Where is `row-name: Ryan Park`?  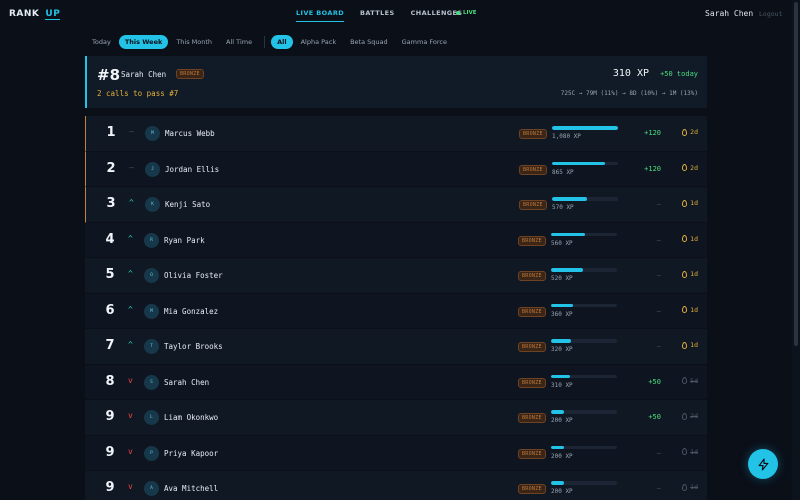 row-name: Ryan Park is located at coordinates (184, 240).